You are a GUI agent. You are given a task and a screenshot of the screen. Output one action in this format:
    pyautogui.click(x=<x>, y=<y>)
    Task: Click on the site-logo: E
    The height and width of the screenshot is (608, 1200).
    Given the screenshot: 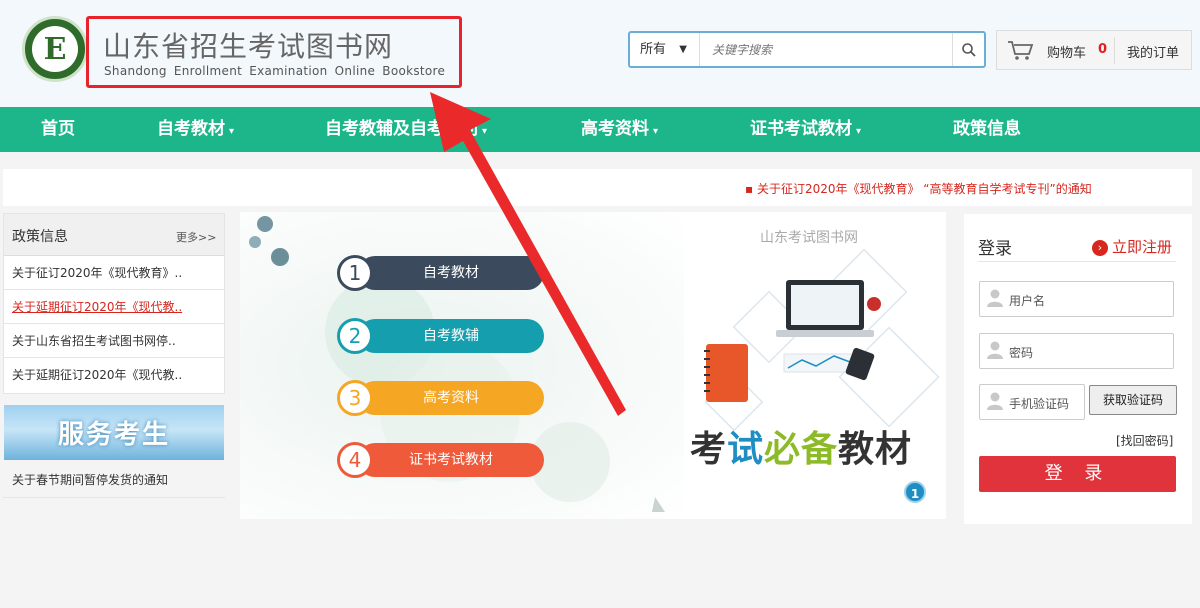 What is the action you would take?
    pyautogui.click(x=55, y=49)
    